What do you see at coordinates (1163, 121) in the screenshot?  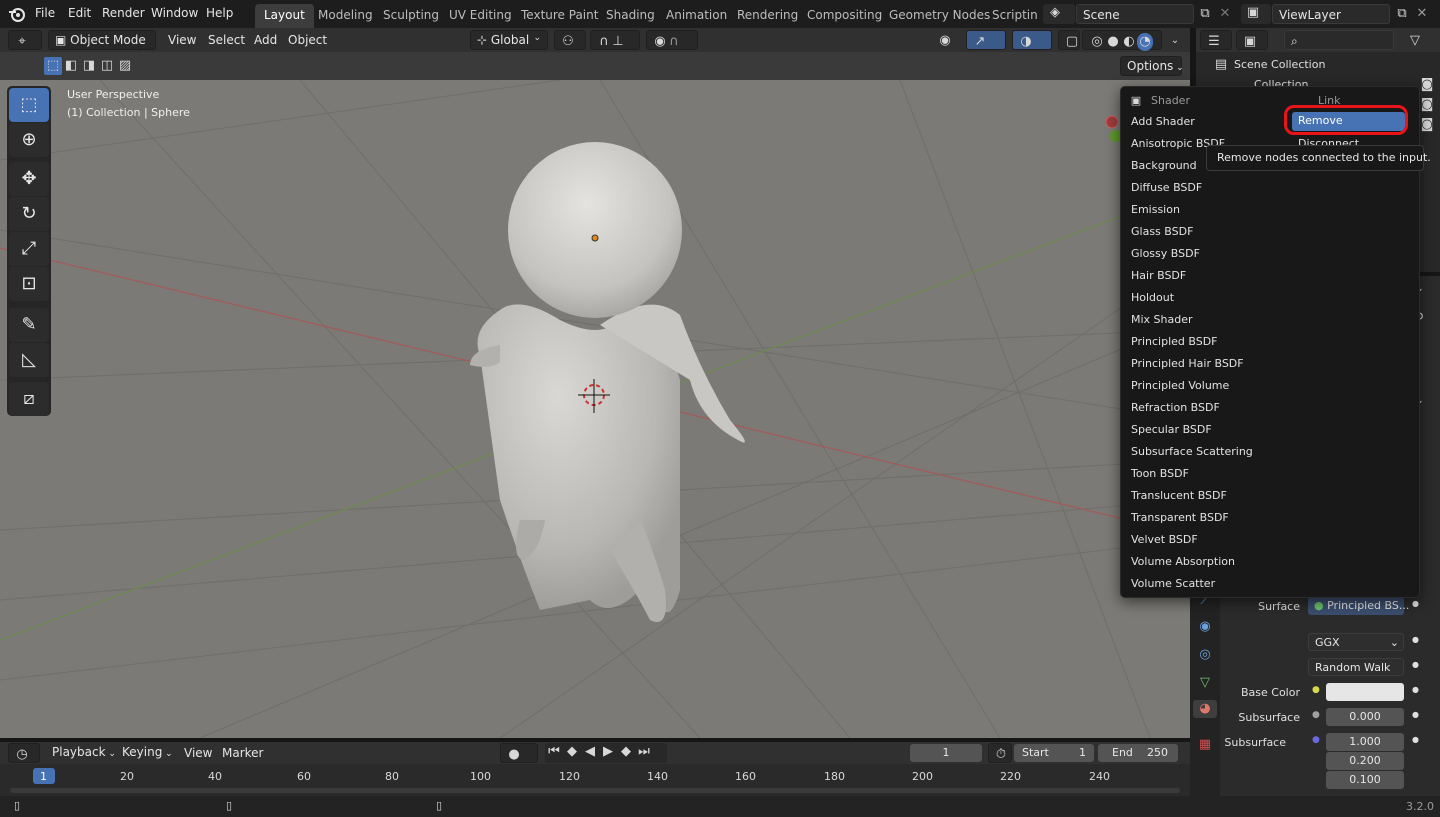 I see `shader-menu-item: Add Shader` at bounding box center [1163, 121].